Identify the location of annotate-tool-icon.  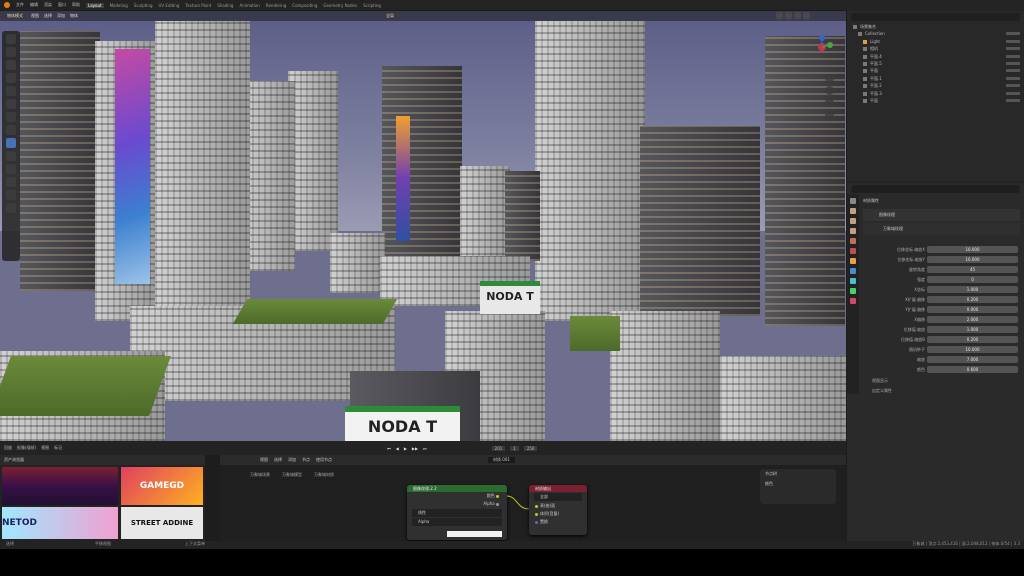
(11, 117).